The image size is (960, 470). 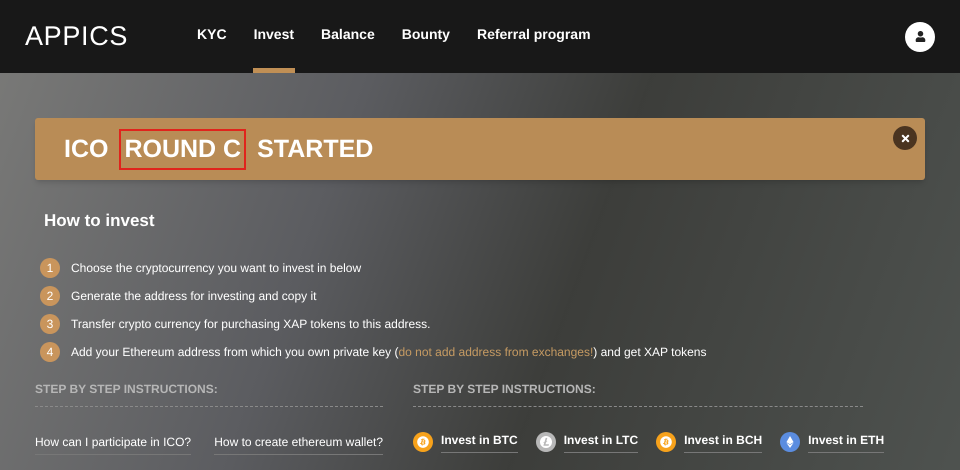 I want to click on invest-link: Invest in BCH, so click(x=723, y=441).